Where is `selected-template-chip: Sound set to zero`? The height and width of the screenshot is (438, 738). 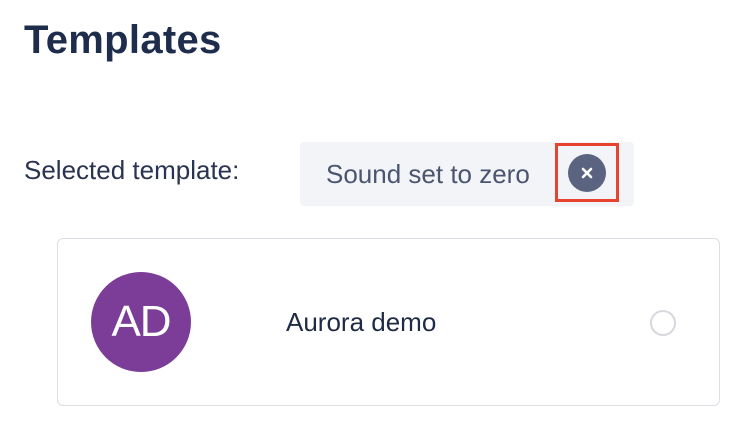 selected-template-chip: Sound set to zero is located at coordinates (467, 174).